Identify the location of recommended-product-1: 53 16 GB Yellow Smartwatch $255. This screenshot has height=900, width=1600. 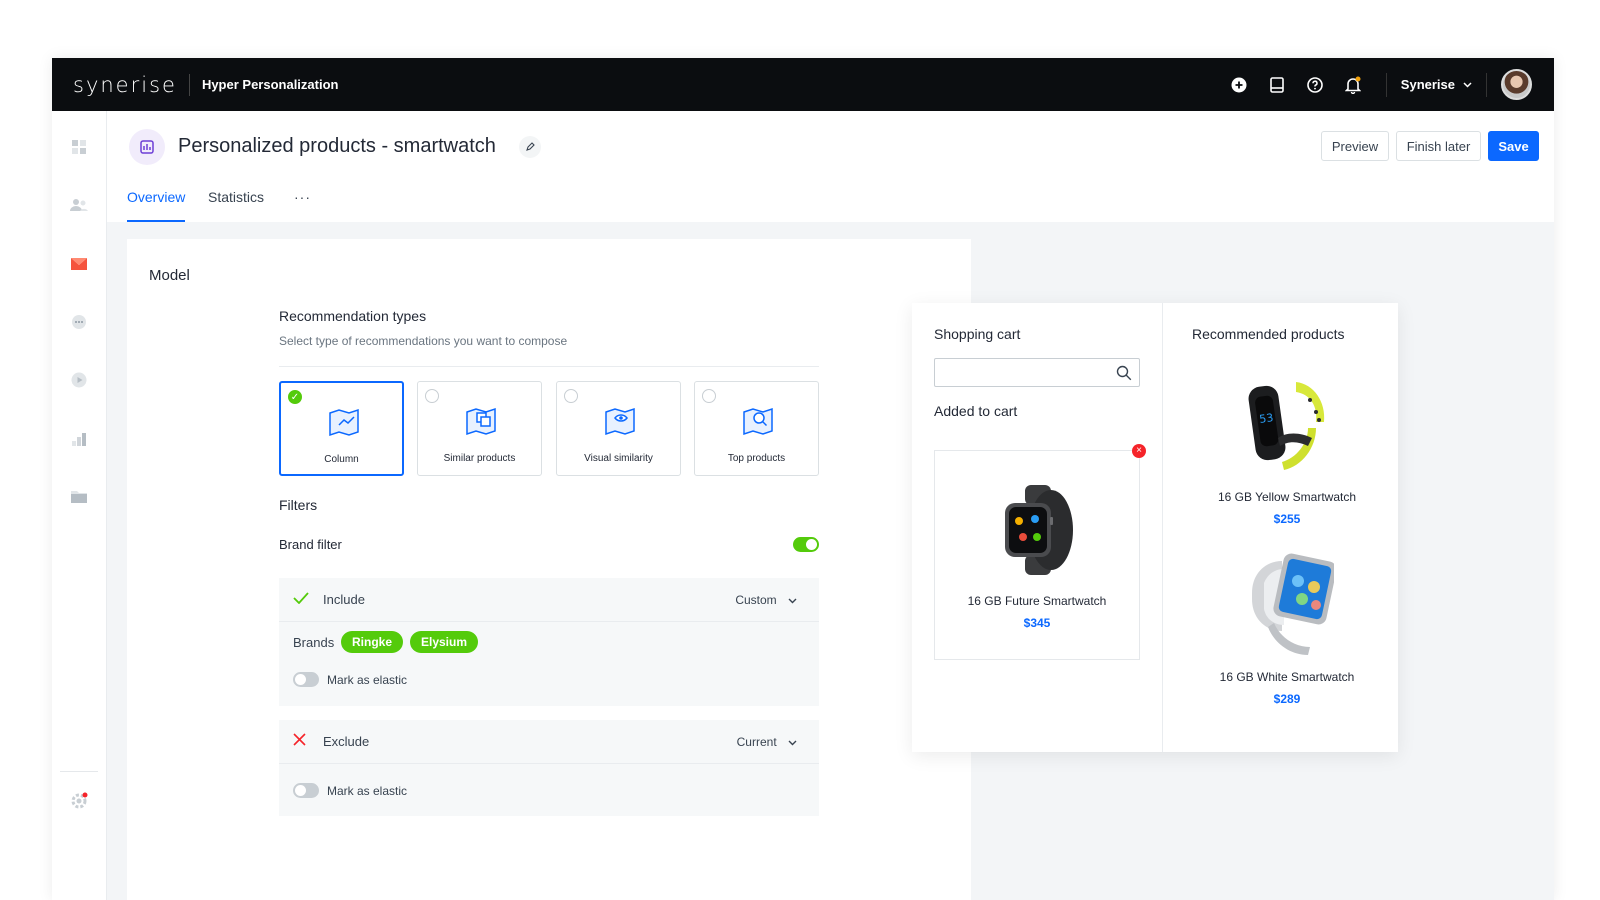
(1287, 453).